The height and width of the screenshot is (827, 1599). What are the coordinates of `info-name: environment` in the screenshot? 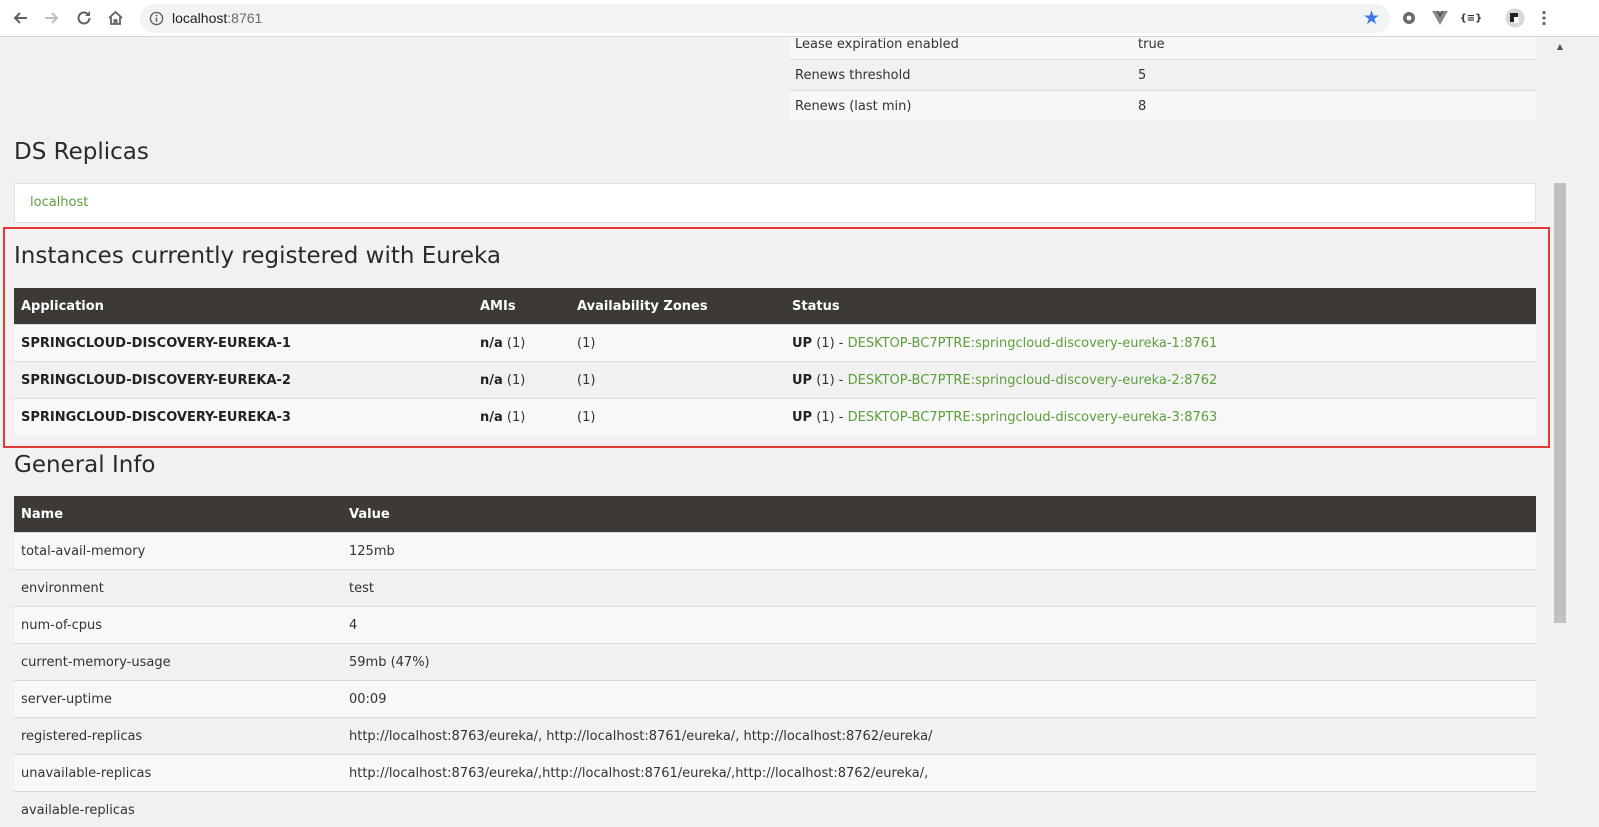 It's located at (178, 588).